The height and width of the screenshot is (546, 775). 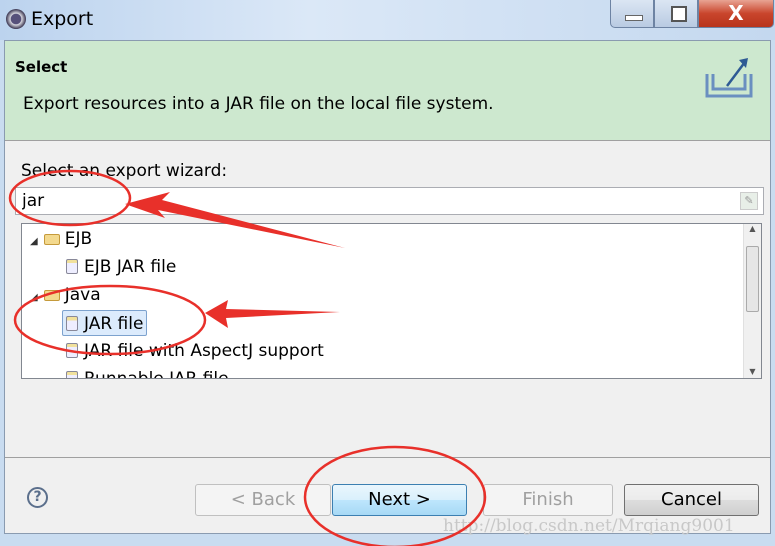 I want to click on page-title: Select, so click(x=41, y=67).